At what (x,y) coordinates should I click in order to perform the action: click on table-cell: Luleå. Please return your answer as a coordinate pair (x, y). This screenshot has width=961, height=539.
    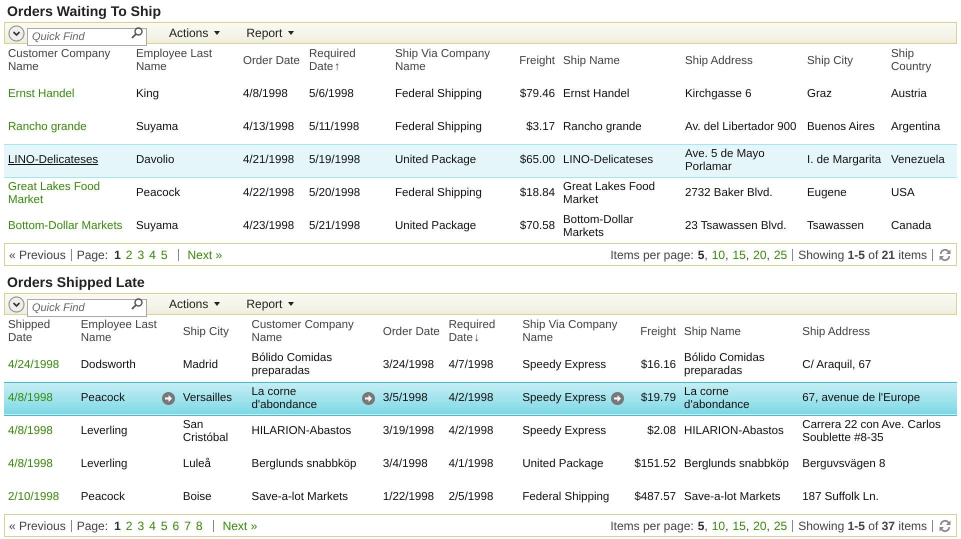
    Looking at the image, I should click on (196, 464).